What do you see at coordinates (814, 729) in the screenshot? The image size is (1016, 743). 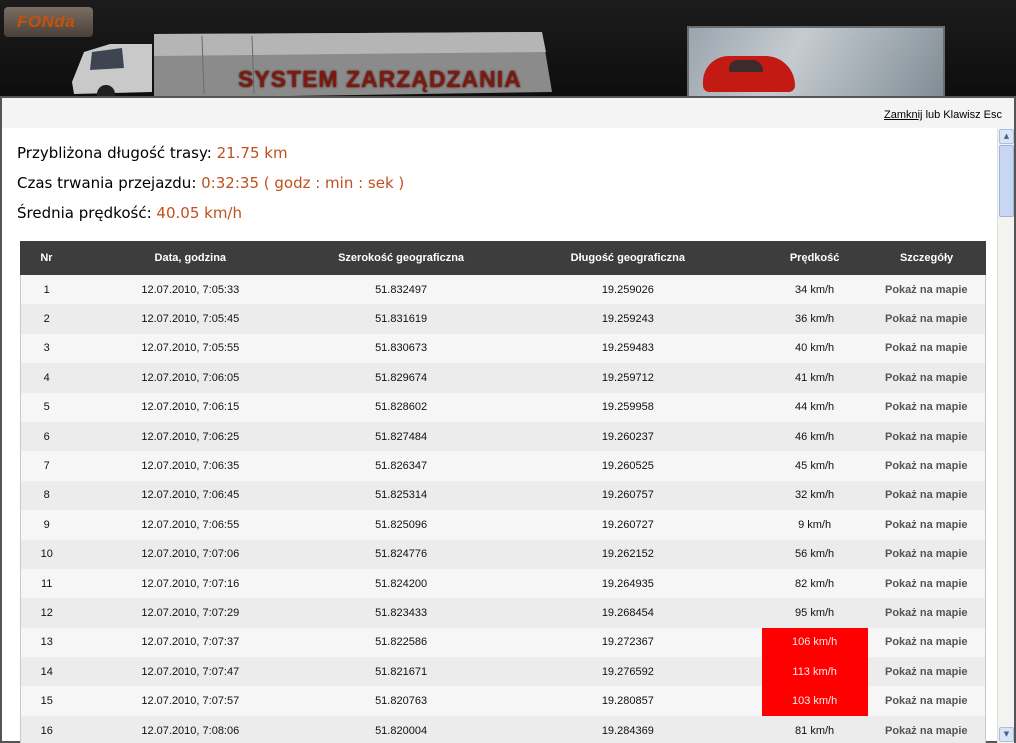 I see `cell-speed: 81 km/h` at bounding box center [814, 729].